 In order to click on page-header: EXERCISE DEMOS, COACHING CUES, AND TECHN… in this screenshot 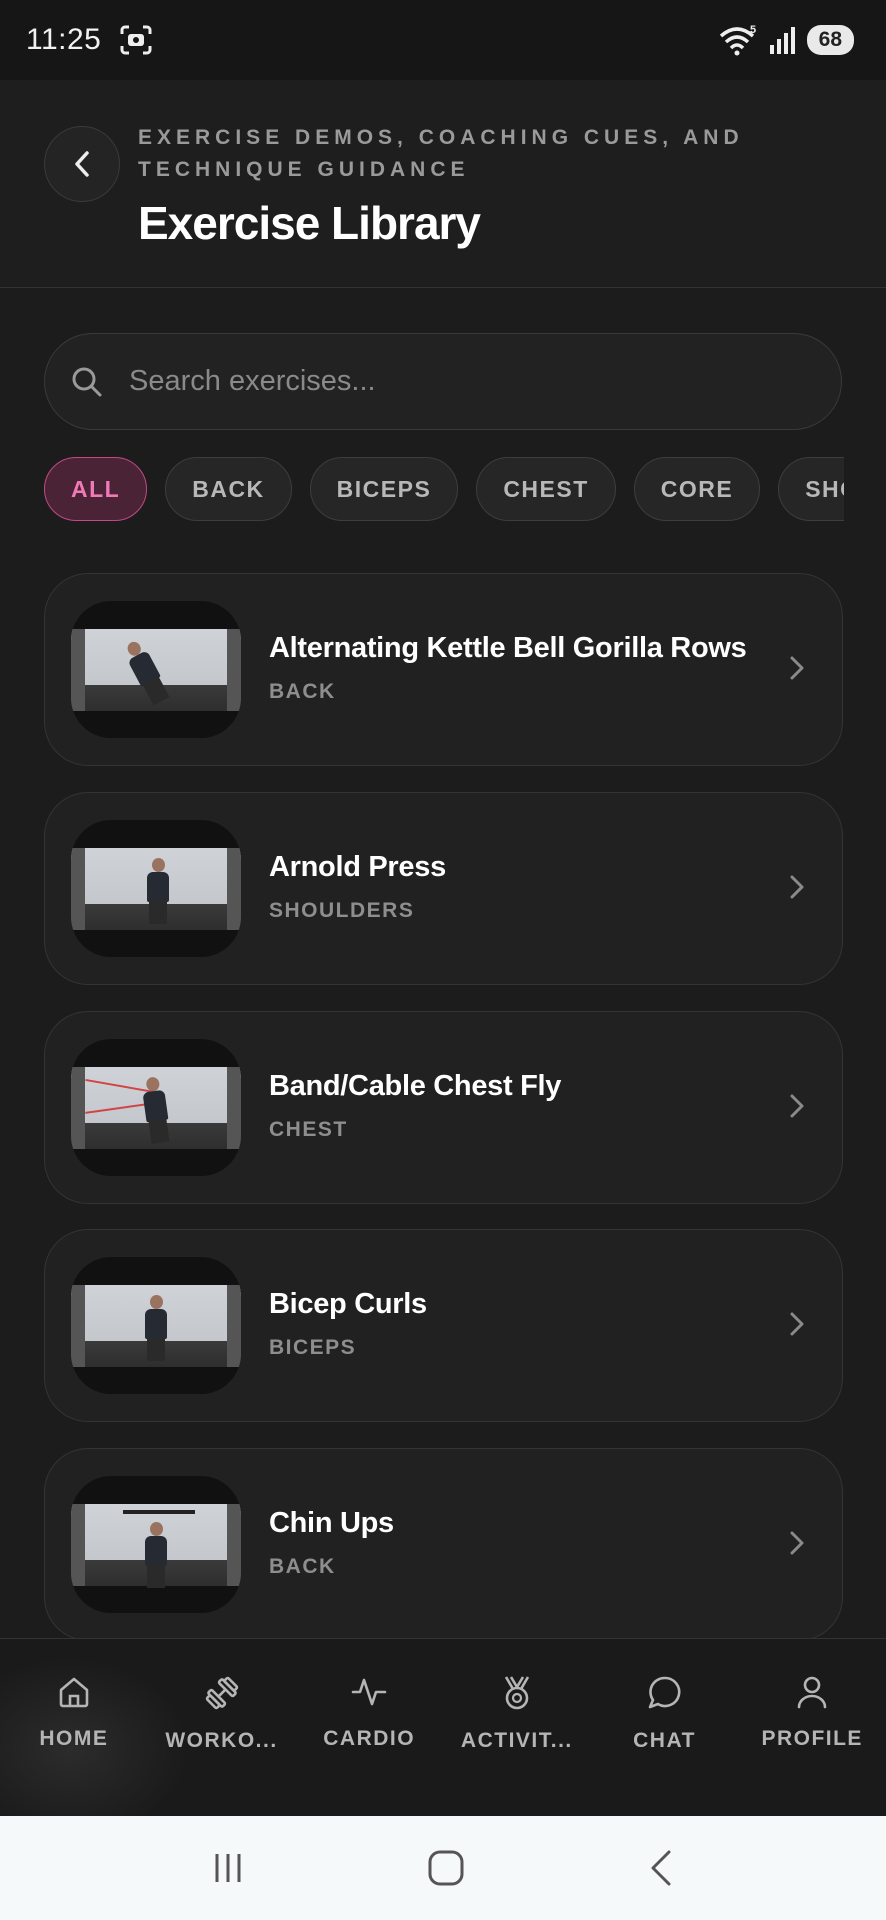, I will do `click(443, 184)`.